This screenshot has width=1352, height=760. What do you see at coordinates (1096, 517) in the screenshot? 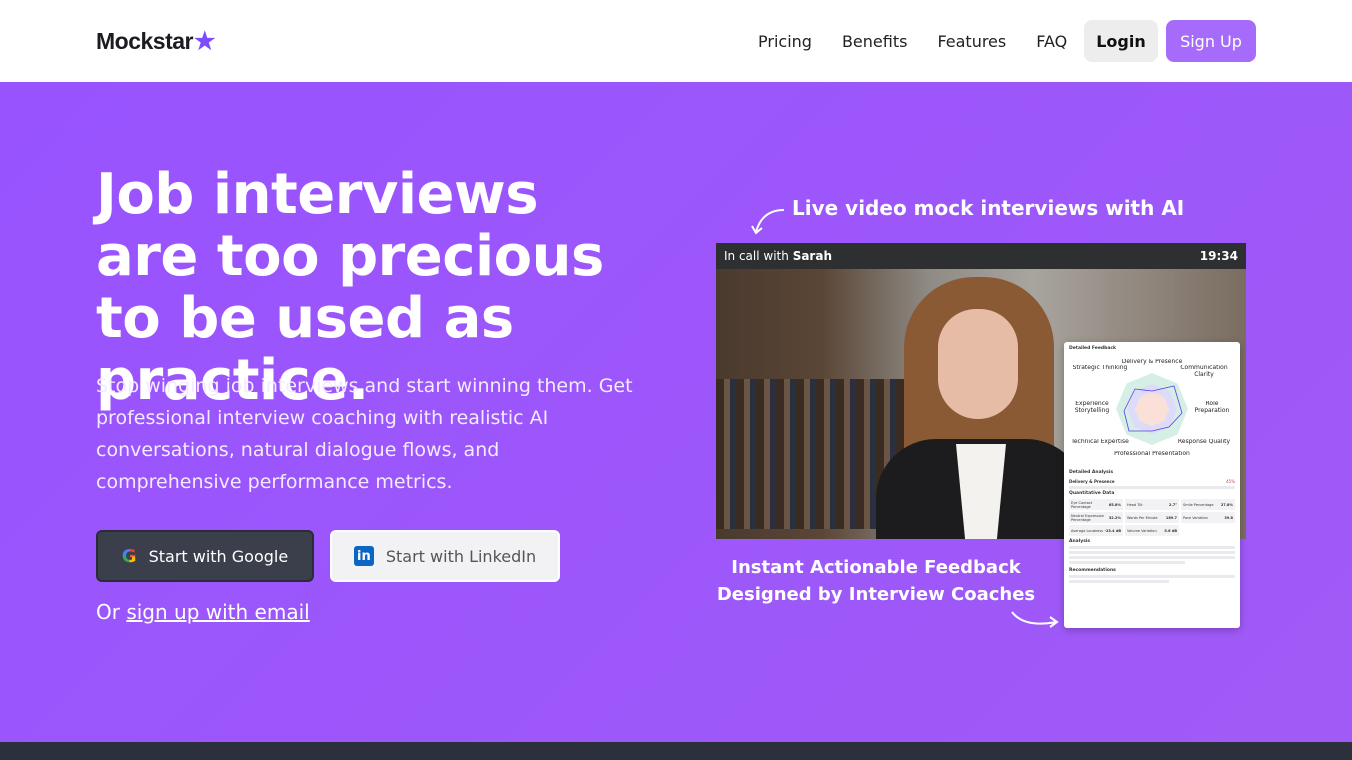
I see `metric: Neutral Expression Percentage 32.2%` at bounding box center [1096, 517].